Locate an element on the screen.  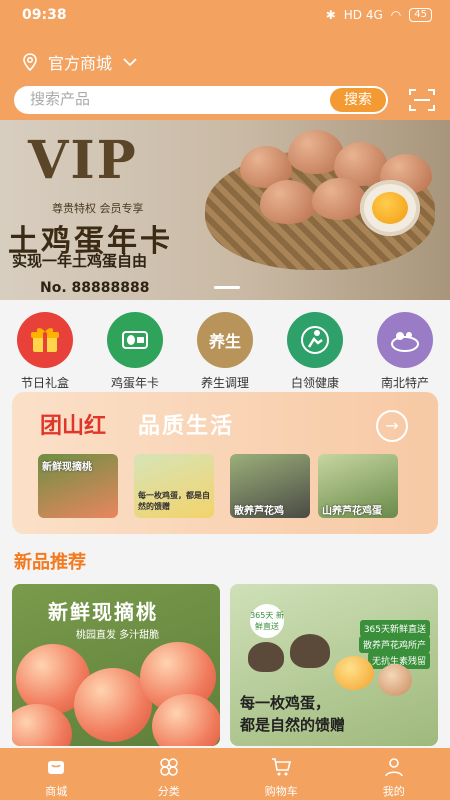
promo-thumb-text: 山养芦花鸡蛋 is located at coordinates (352, 511).